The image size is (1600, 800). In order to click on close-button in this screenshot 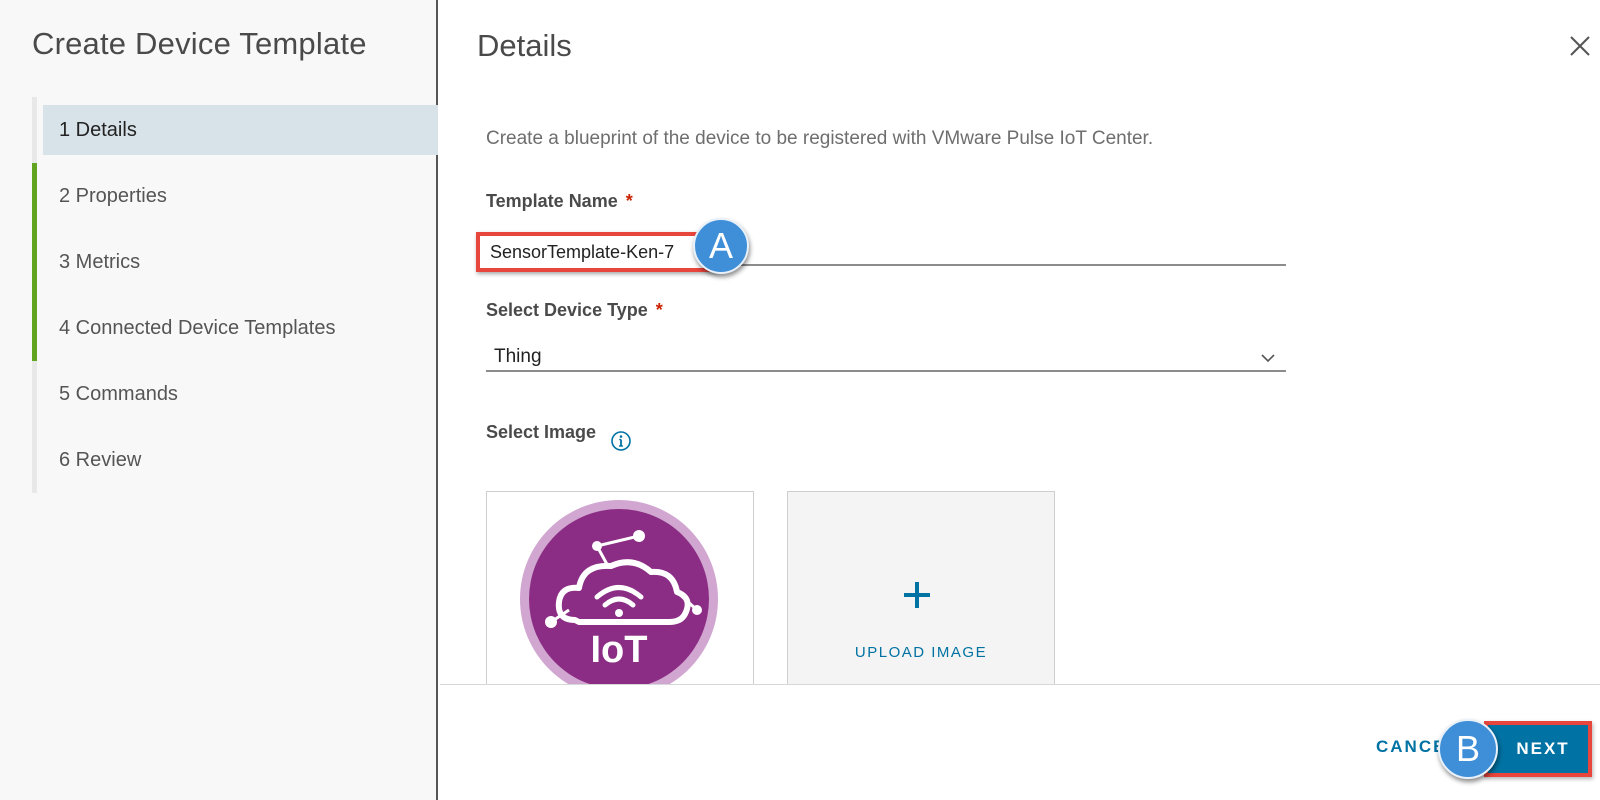, I will do `click(1580, 46)`.